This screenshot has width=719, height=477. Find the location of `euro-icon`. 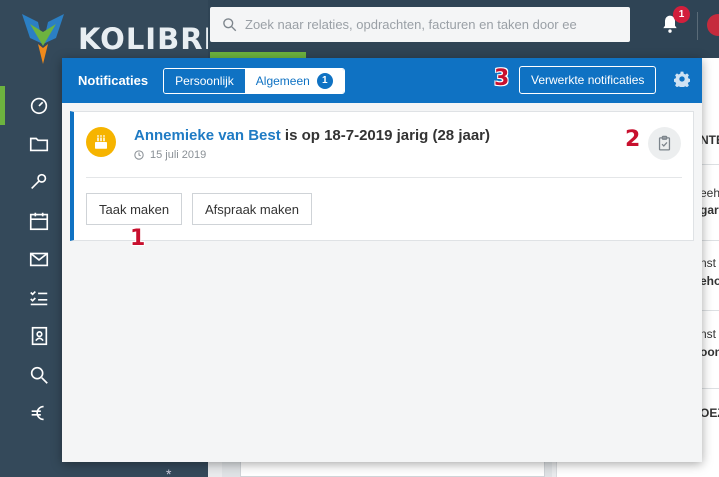

euro-icon is located at coordinates (37, 413).